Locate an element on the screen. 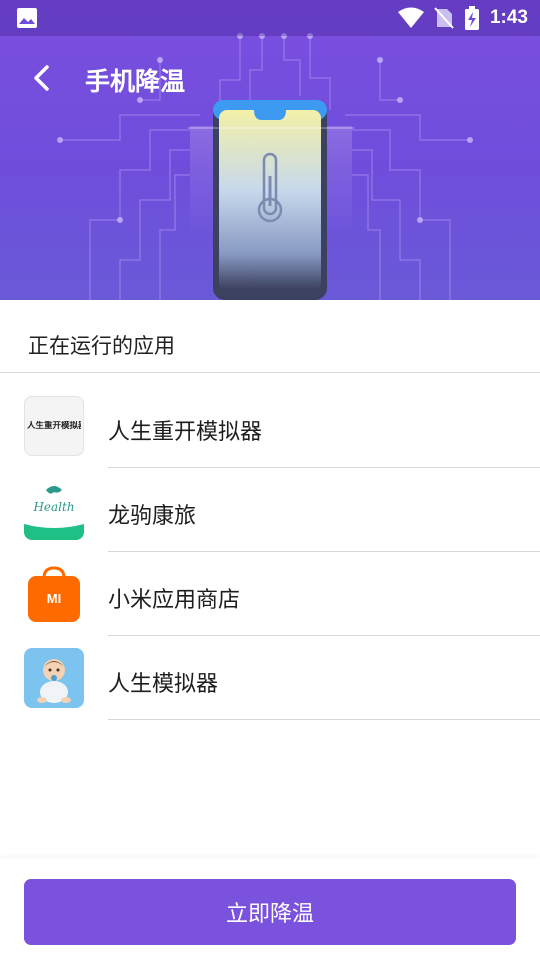 This screenshot has width=540, height=960. mi-store-app-icon: MI is located at coordinates (54, 594).